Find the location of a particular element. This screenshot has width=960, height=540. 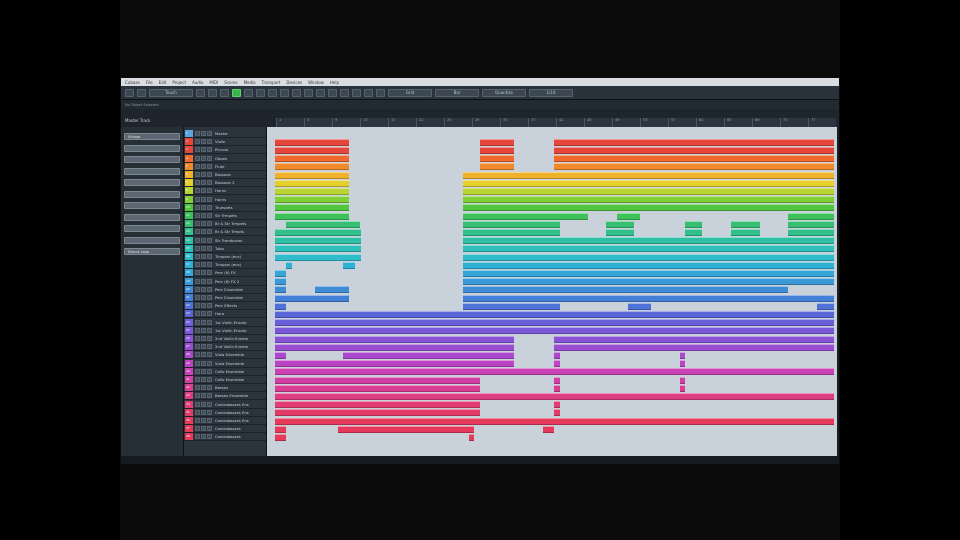

record-button is located at coordinates (248, 92).